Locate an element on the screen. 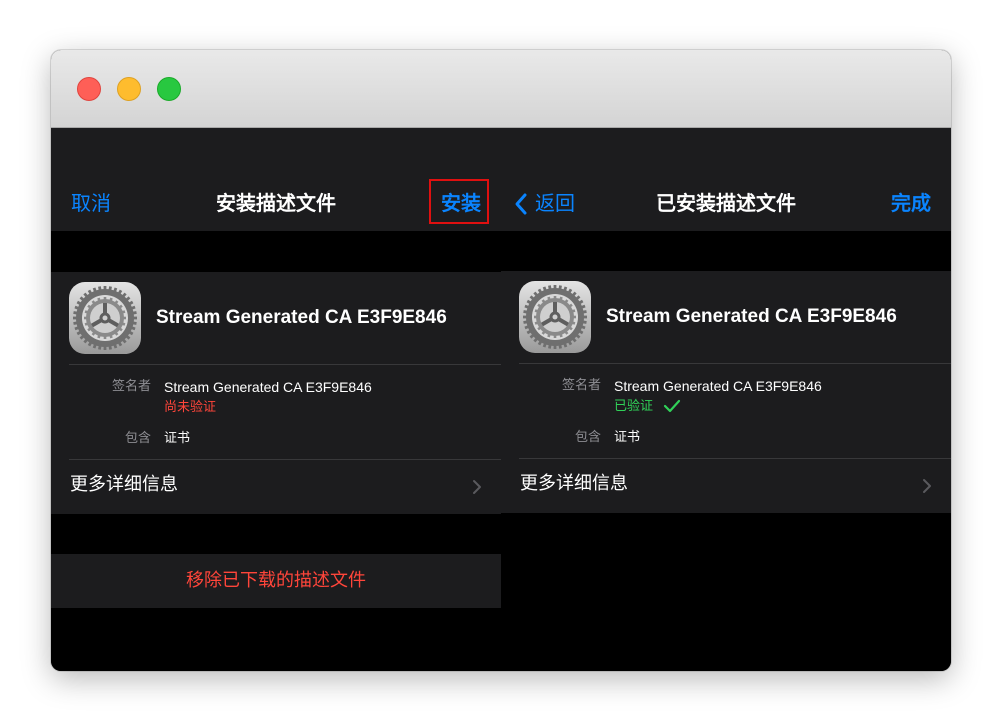  install-button: 安装 is located at coordinates (461, 203).